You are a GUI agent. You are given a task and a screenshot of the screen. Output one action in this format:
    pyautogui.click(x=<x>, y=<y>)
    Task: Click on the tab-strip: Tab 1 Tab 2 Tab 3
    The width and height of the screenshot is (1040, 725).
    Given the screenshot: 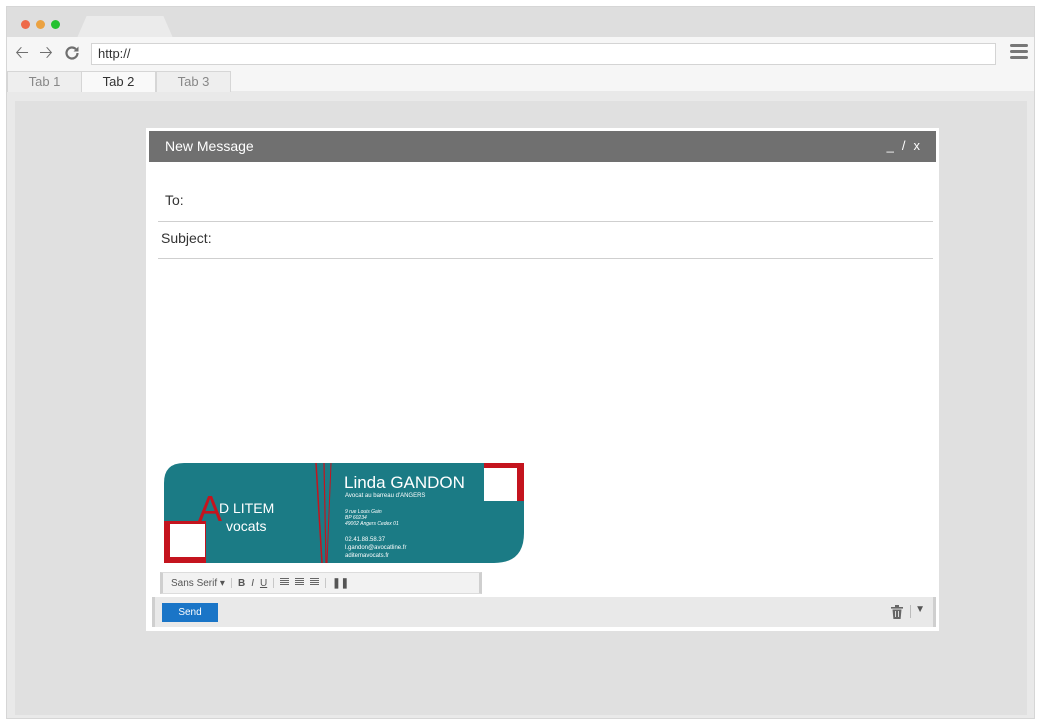 What is the action you would take?
    pyautogui.click(x=520, y=81)
    